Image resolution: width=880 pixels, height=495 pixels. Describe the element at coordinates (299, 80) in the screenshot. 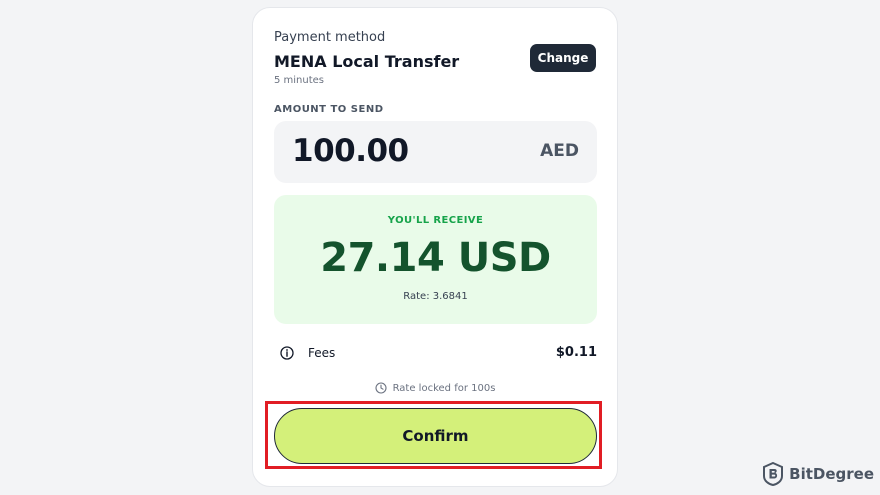

I see `payment-method-eta: 5 minutes` at that location.